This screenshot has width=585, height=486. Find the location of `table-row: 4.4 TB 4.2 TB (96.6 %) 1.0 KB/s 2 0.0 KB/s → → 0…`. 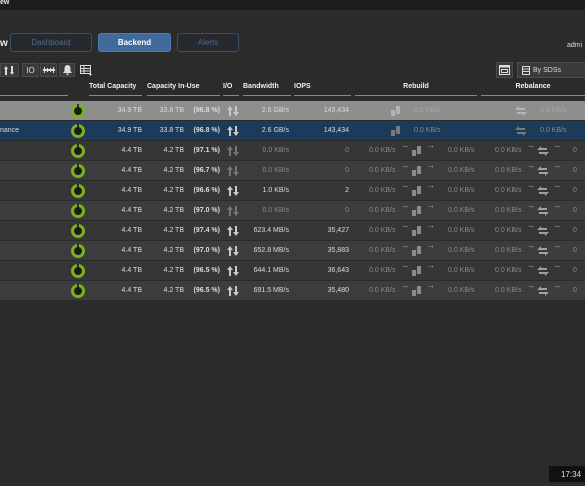

table-row: 4.4 TB 4.2 TB (96.6 %) 1.0 KB/s 2 0.0 KB/s → → 0… is located at coordinates (292, 191).